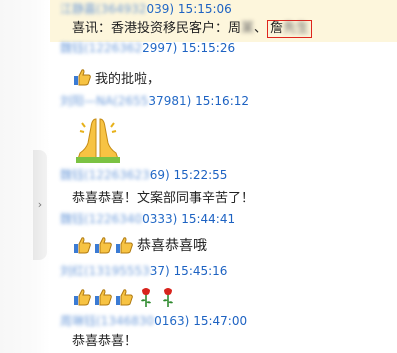 This screenshot has width=397, height=353. I want to click on sender-id: 039), so click(161, 9).